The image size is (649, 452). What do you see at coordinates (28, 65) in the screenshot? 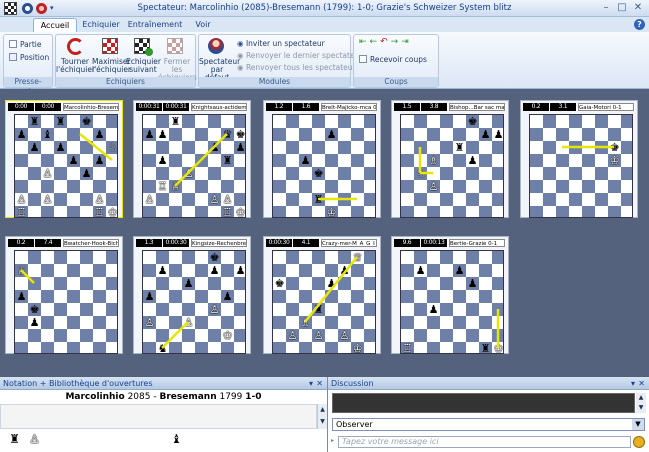
I see `group-presse-papiers: Partie Position Presse-papiers` at bounding box center [28, 65].